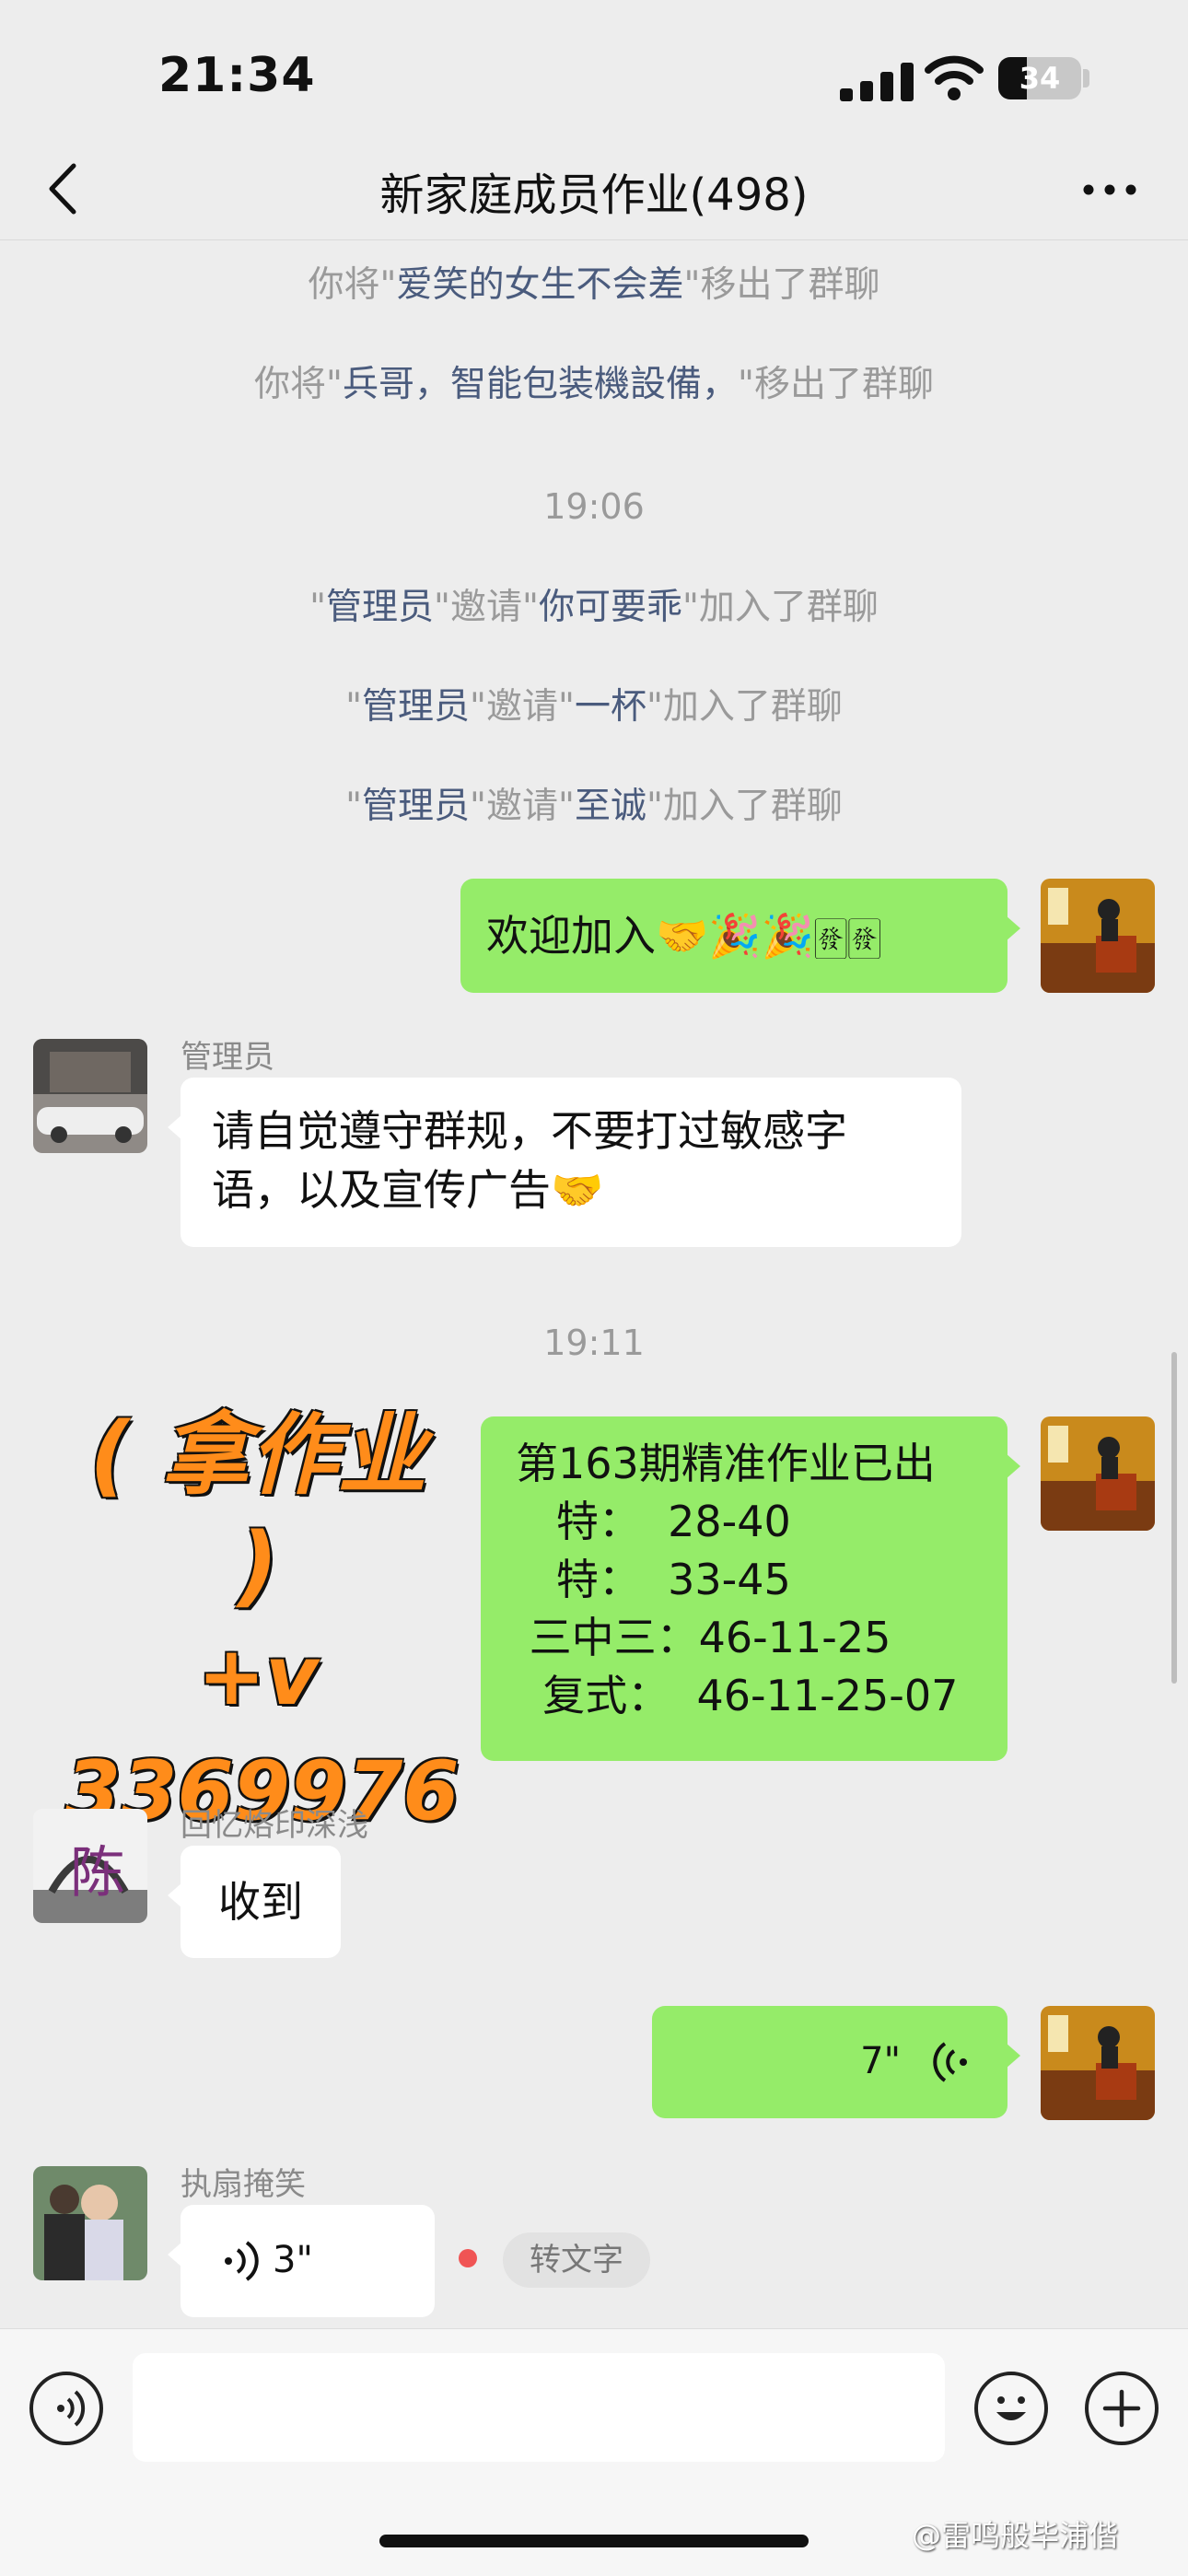 The width and height of the screenshot is (1188, 2576). I want to click on battery-icon: 34, so click(1039, 78).